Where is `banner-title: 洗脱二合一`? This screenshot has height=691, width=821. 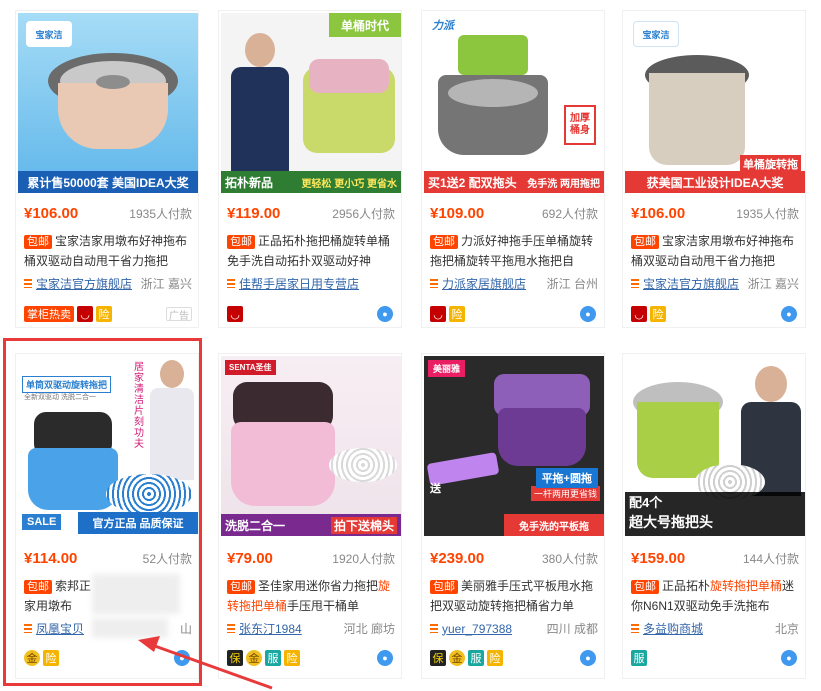 banner-title: 洗脱二合一 is located at coordinates (255, 525).